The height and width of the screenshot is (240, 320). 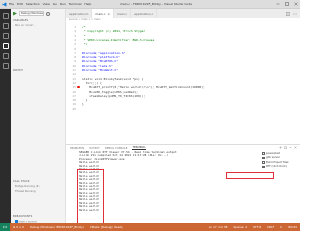 What do you see at coordinates (94, 148) in the screenshot?
I see `tab-output: OUTPUT` at bounding box center [94, 148].